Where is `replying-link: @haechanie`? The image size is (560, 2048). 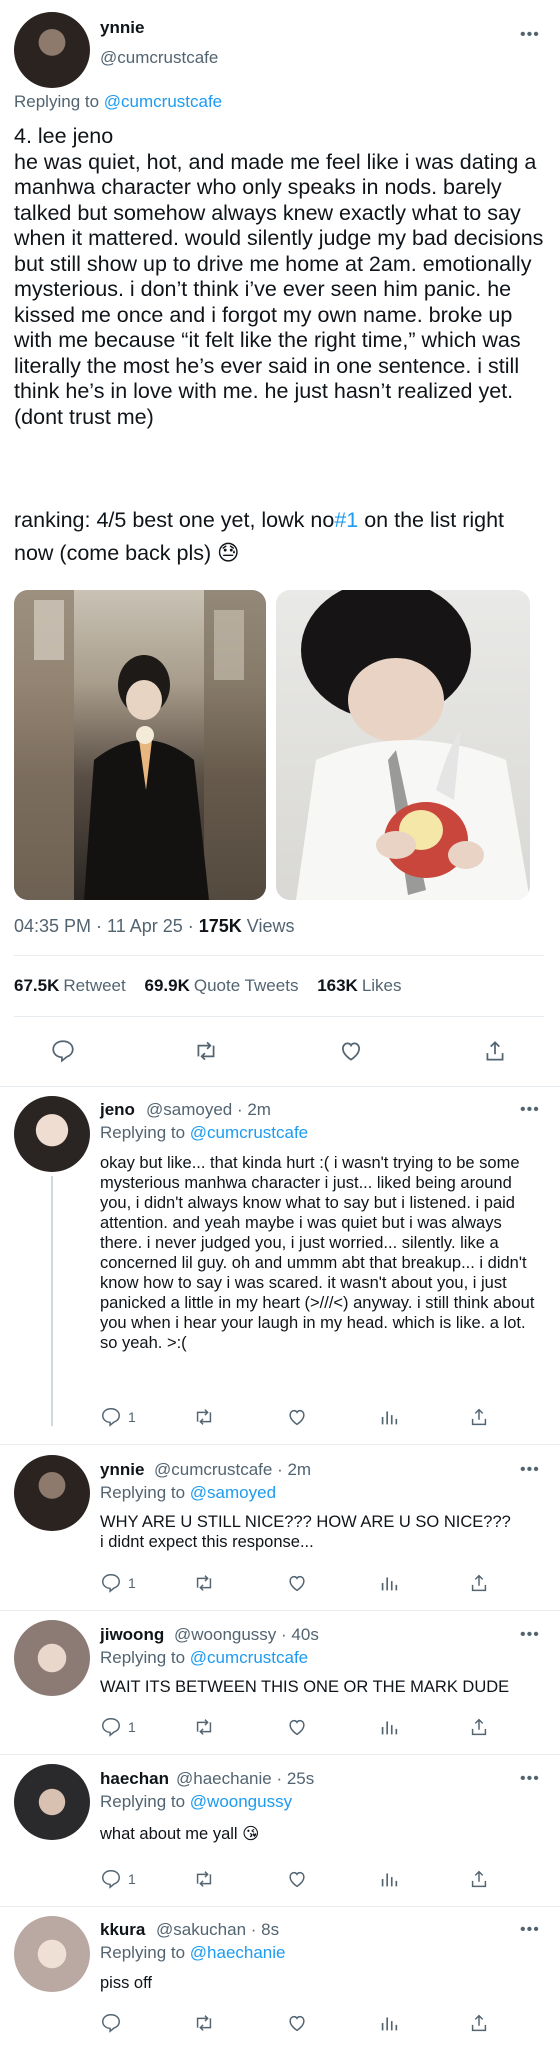
replying-link: @haechanie is located at coordinates (238, 1952).